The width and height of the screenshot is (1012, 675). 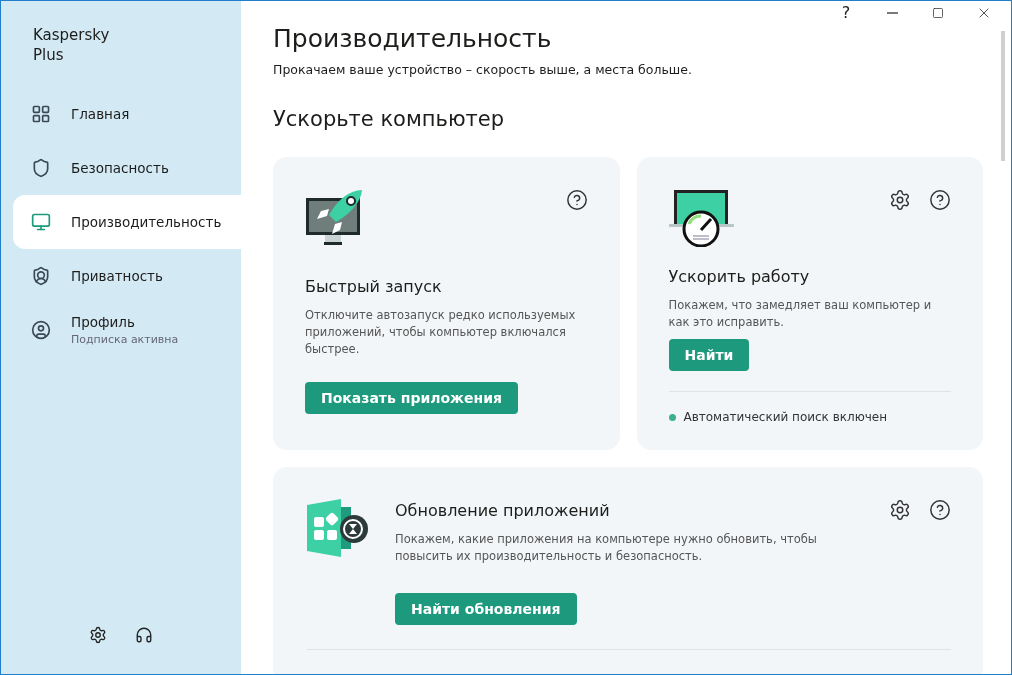 What do you see at coordinates (71, 45) in the screenshot?
I see `app-title: Kaspersky Plus` at bounding box center [71, 45].